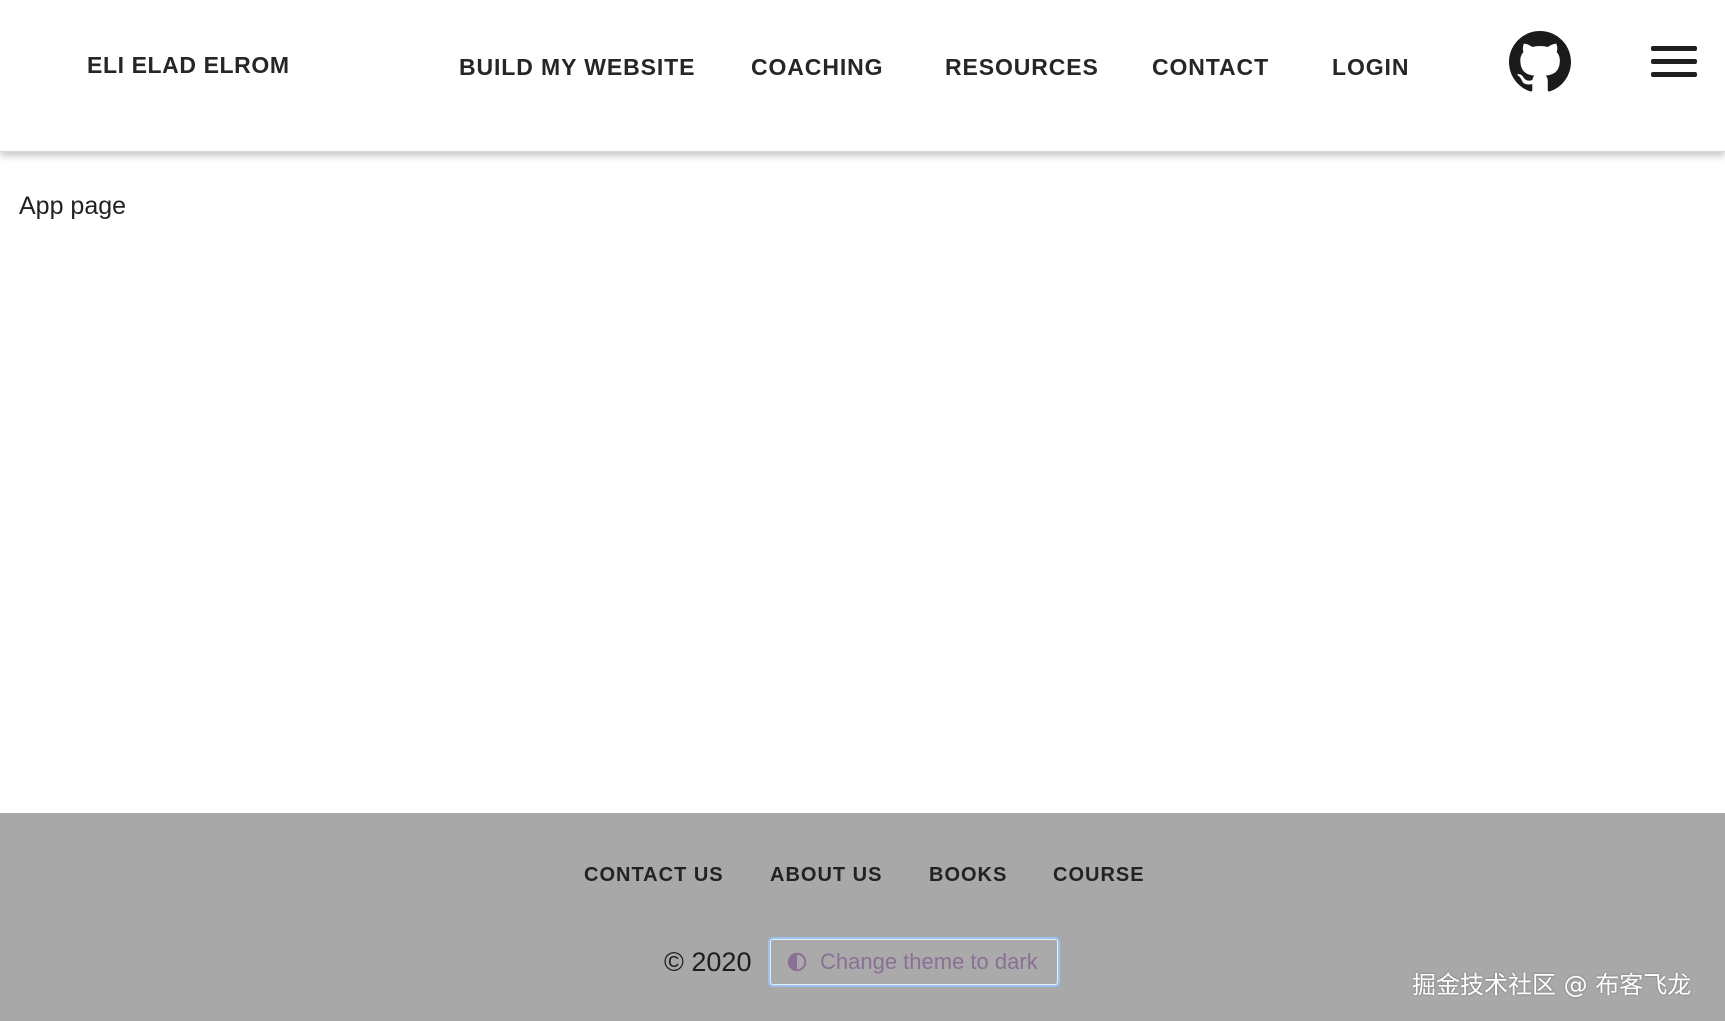 Image resolution: width=1725 pixels, height=1021 pixels. Describe the element at coordinates (654, 875) in the screenshot. I see `footer-contact-us: CONTACT US` at that location.